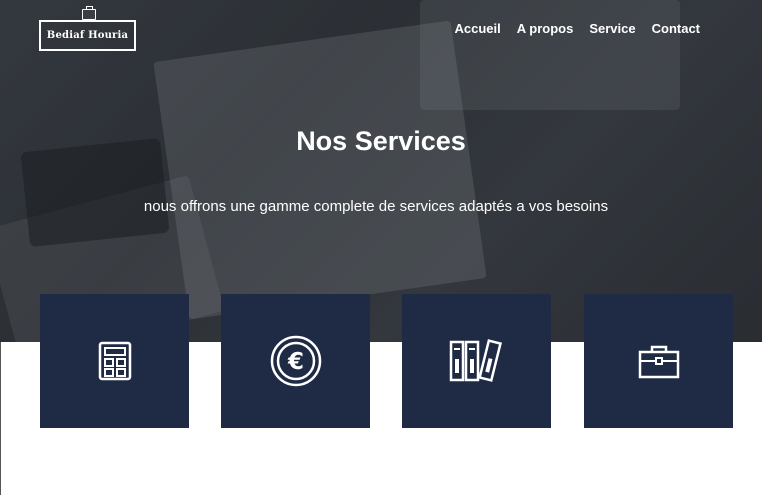 The height and width of the screenshot is (495, 762). I want to click on page-title: Nos Services, so click(381, 141).